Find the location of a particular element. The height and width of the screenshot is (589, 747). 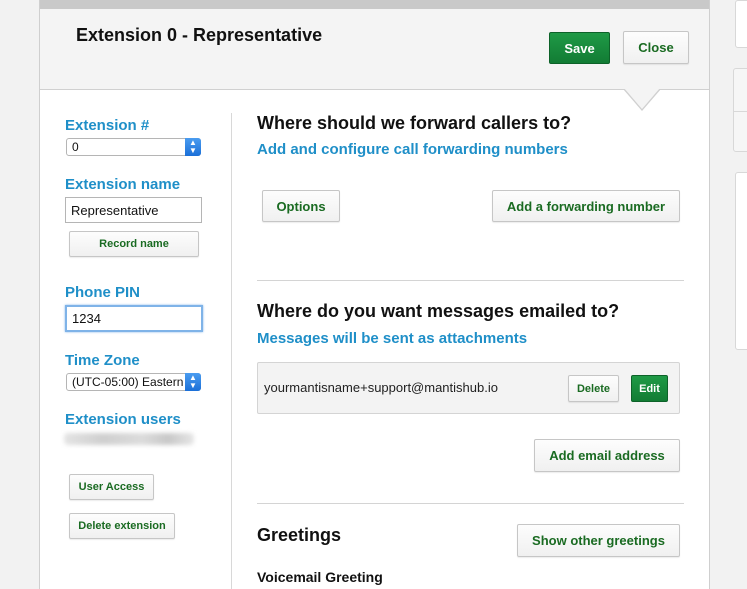

save-button: Save is located at coordinates (579, 48).